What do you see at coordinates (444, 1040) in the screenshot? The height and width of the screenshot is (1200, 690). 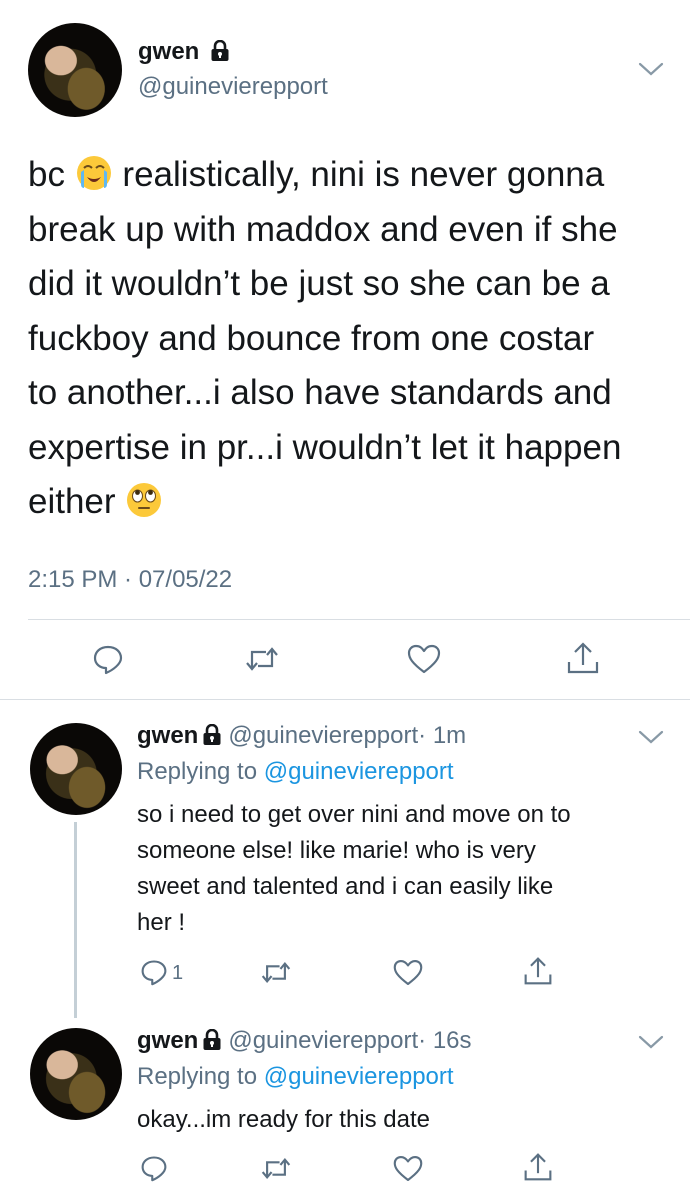 I see `tweet-time: · 16s` at bounding box center [444, 1040].